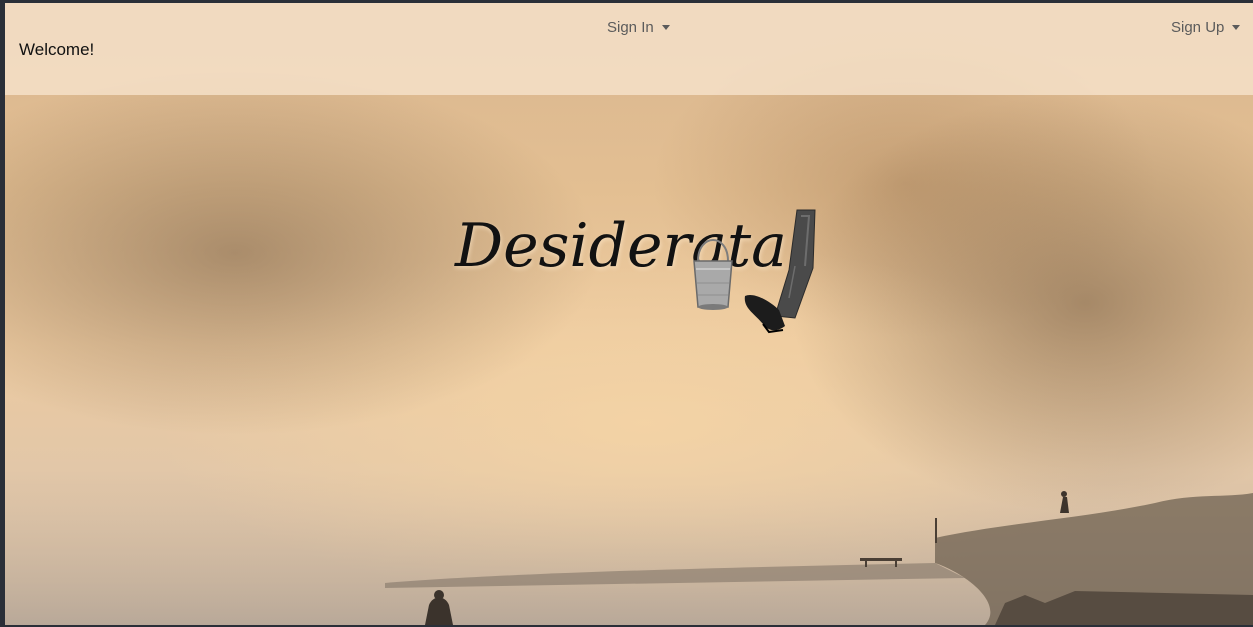 This screenshot has width=1253, height=627. What do you see at coordinates (56, 50) in the screenshot?
I see `brand-welcome: Welcome!` at bounding box center [56, 50].